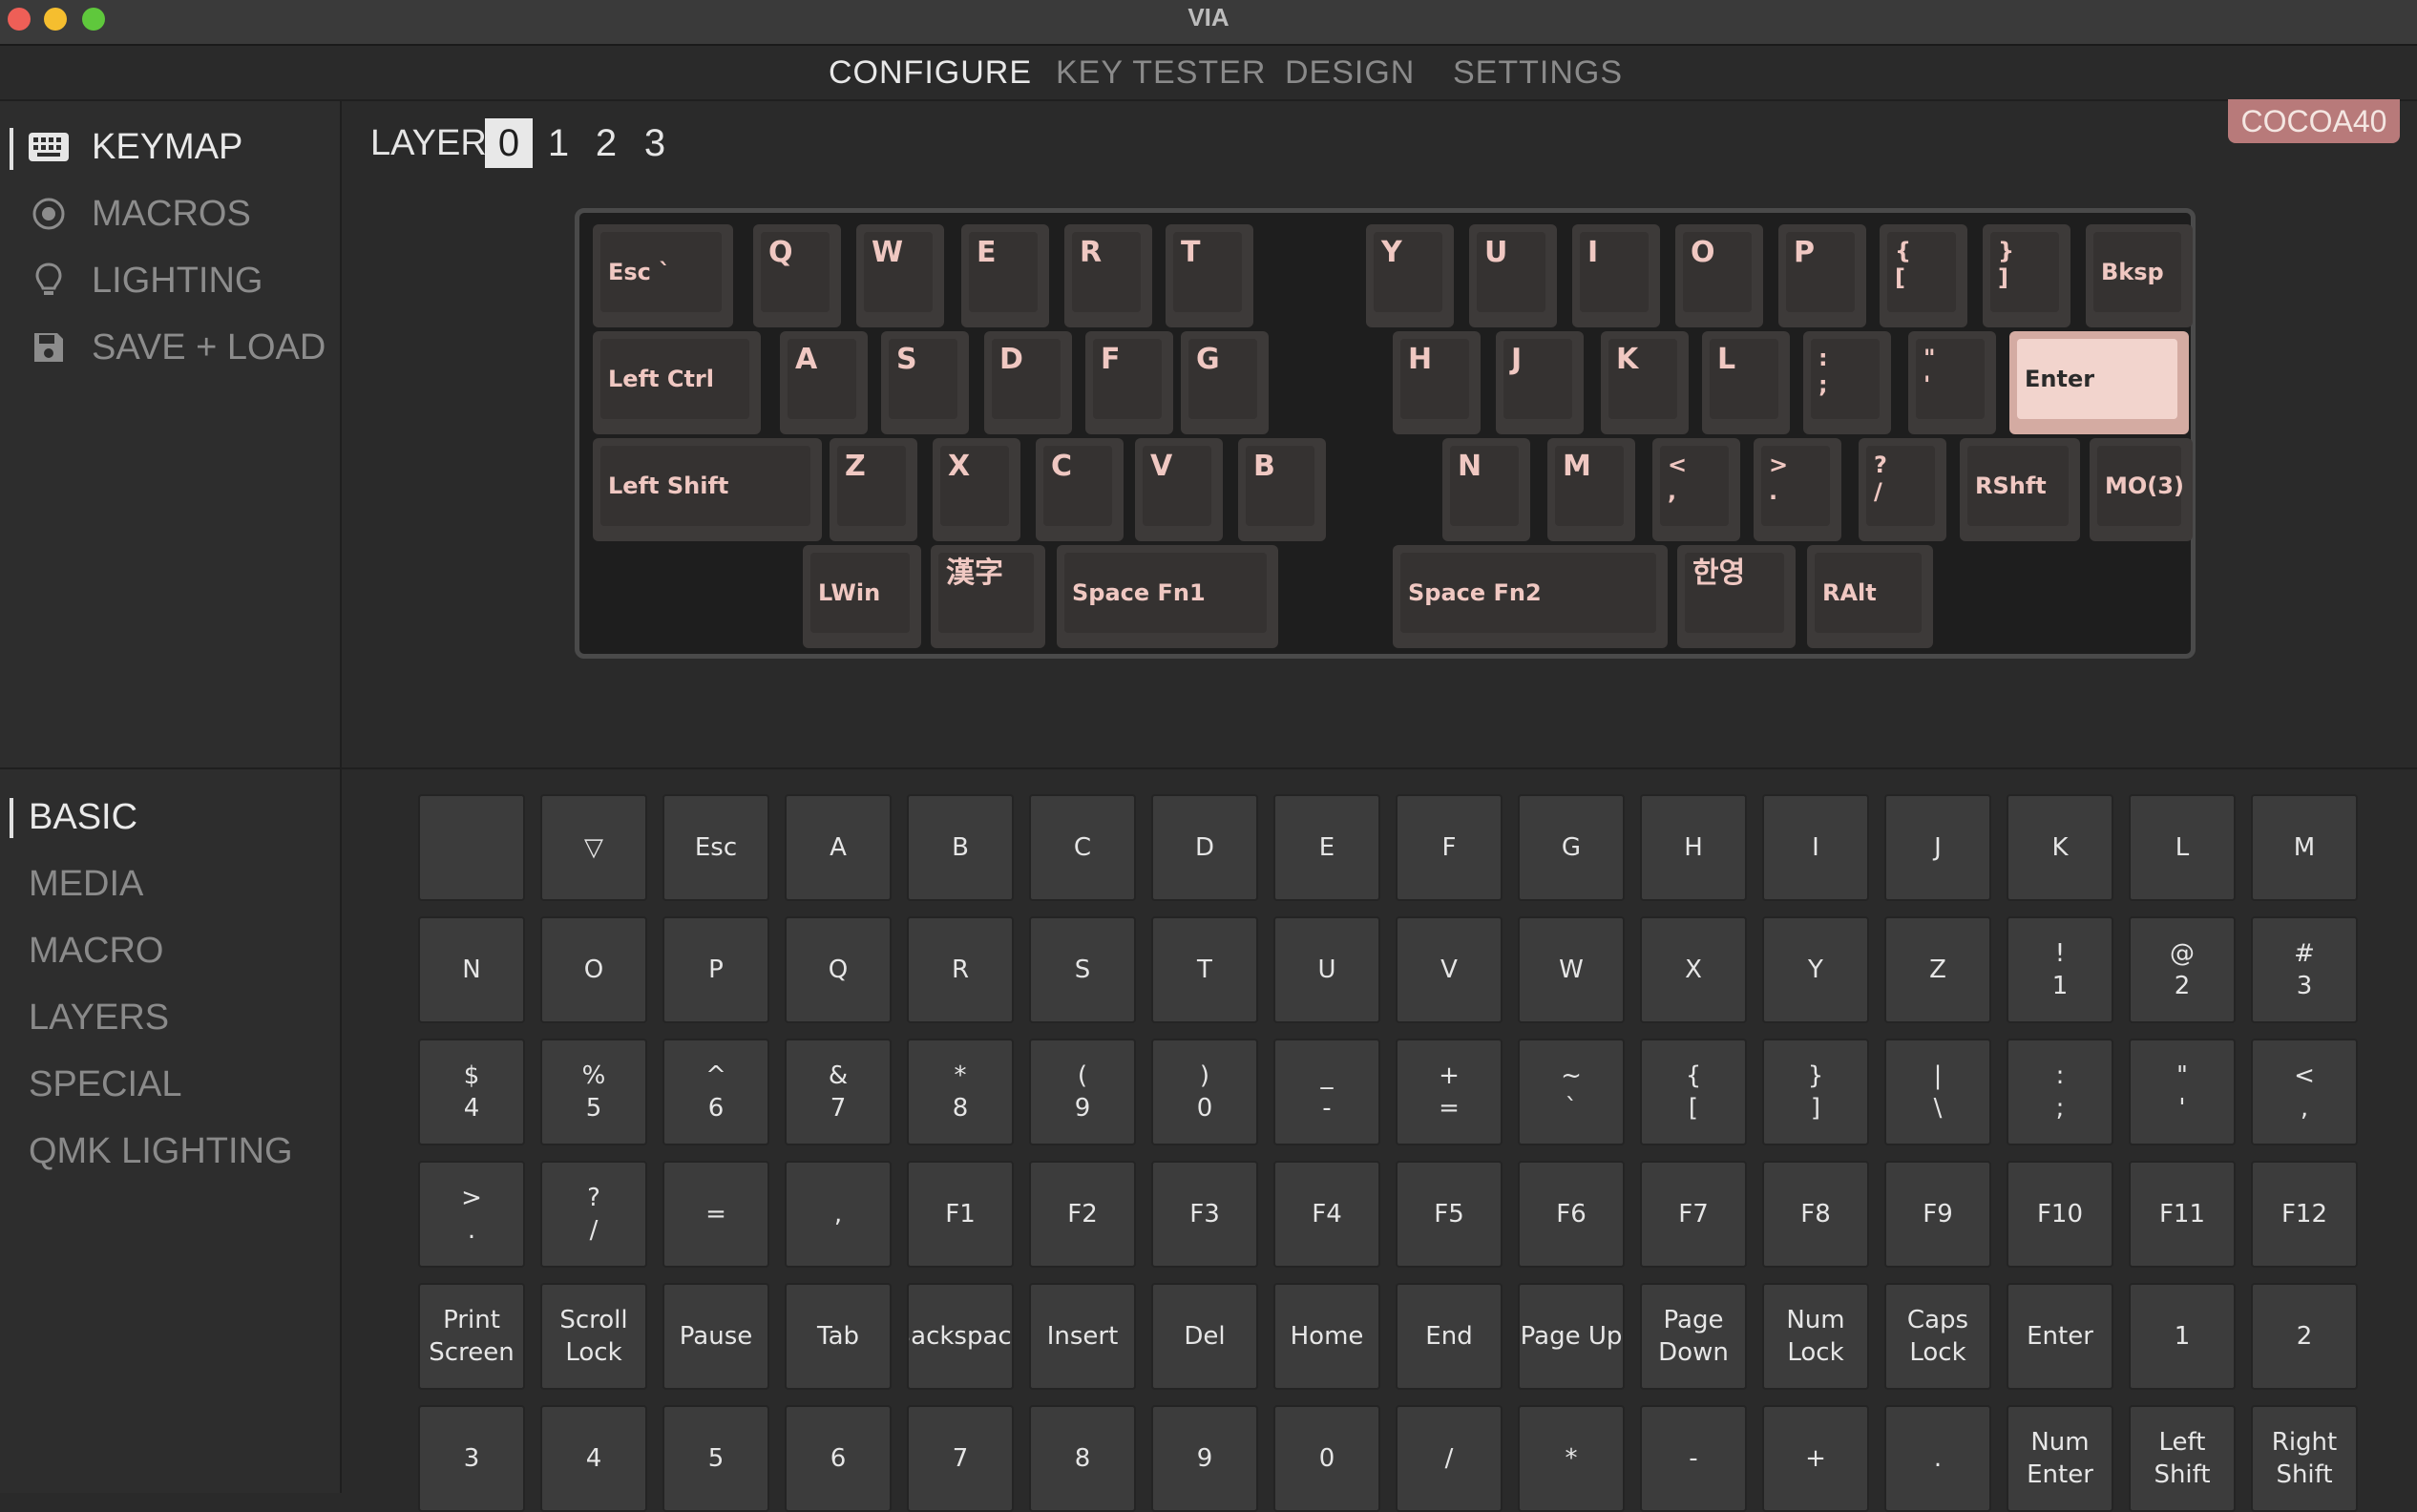 This screenshot has width=2417, height=1512. What do you see at coordinates (2182, 970) in the screenshot?
I see `keycode-button: @ 2` at bounding box center [2182, 970].